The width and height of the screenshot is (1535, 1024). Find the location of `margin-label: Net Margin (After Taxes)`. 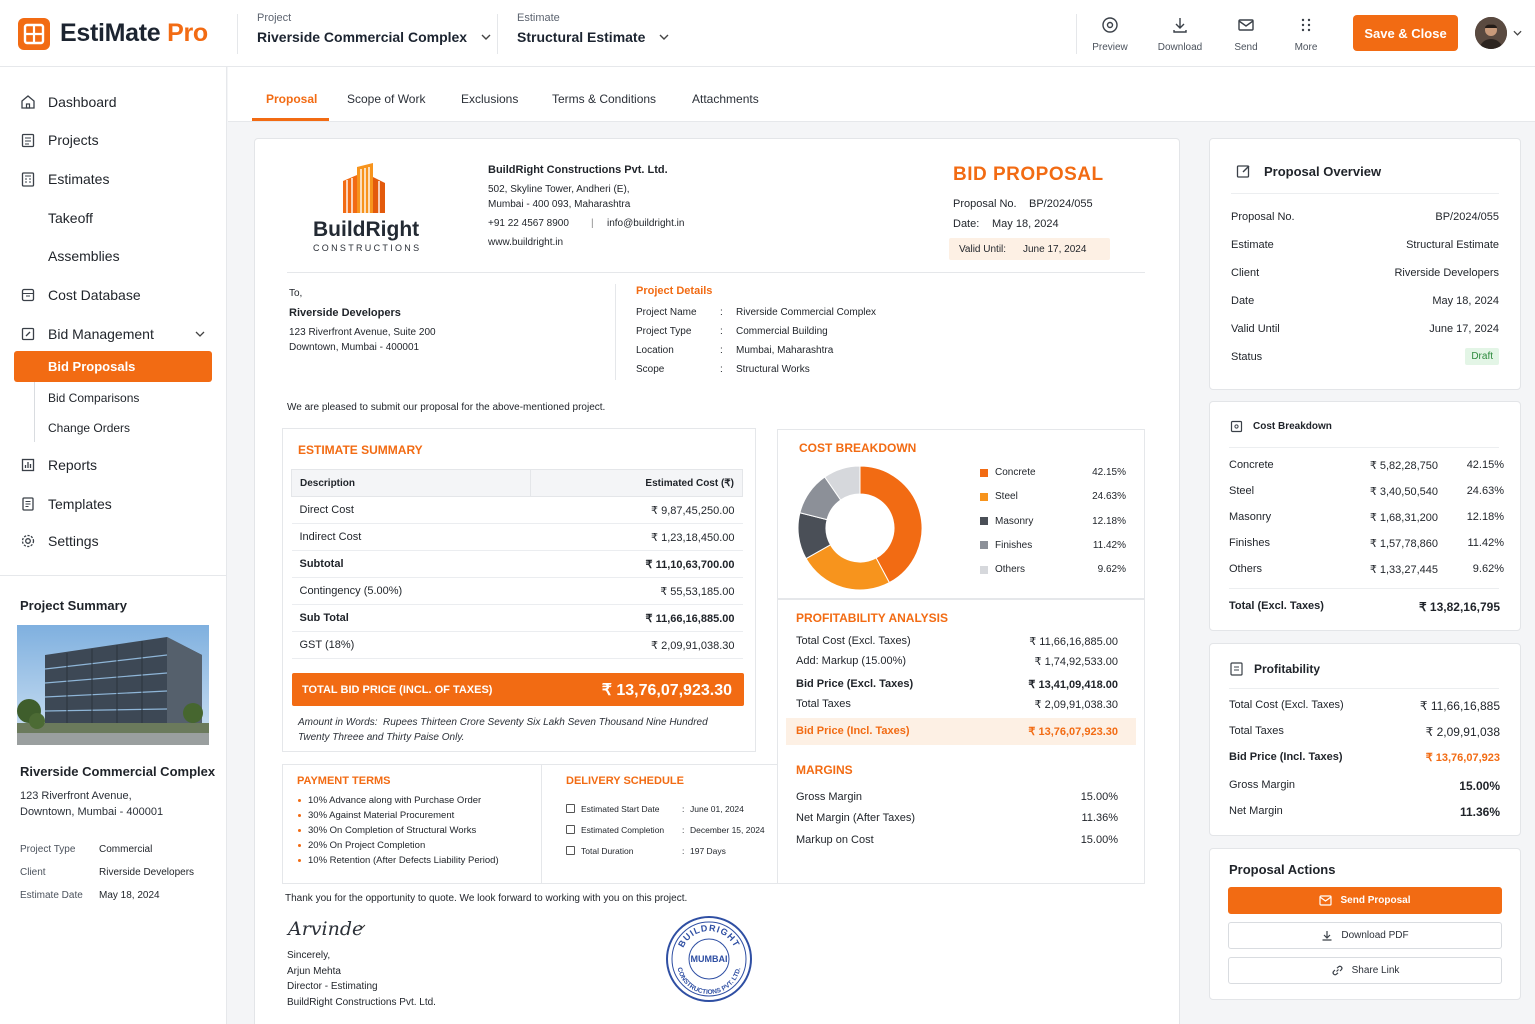

margin-label: Net Margin (After Taxes) is located at coordinates (856, 818).